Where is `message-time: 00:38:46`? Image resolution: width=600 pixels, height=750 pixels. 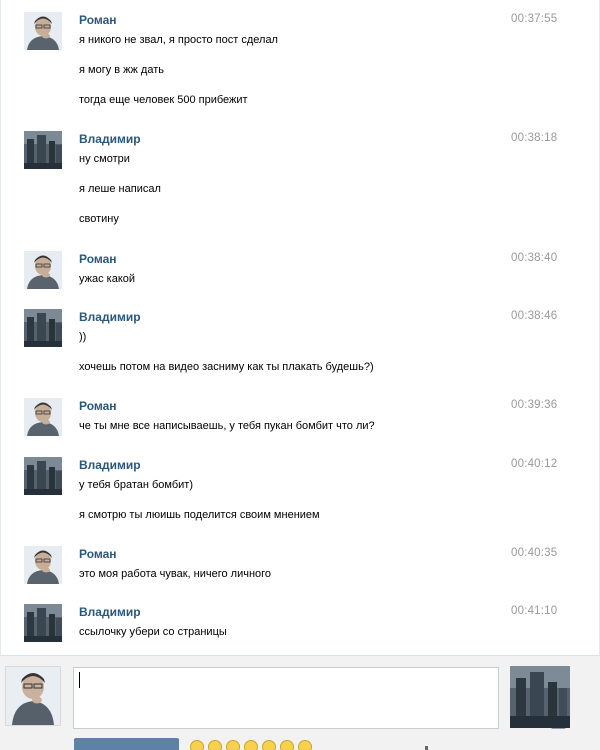 message-time: 00:38:46 is located at coordinates (534, 316).